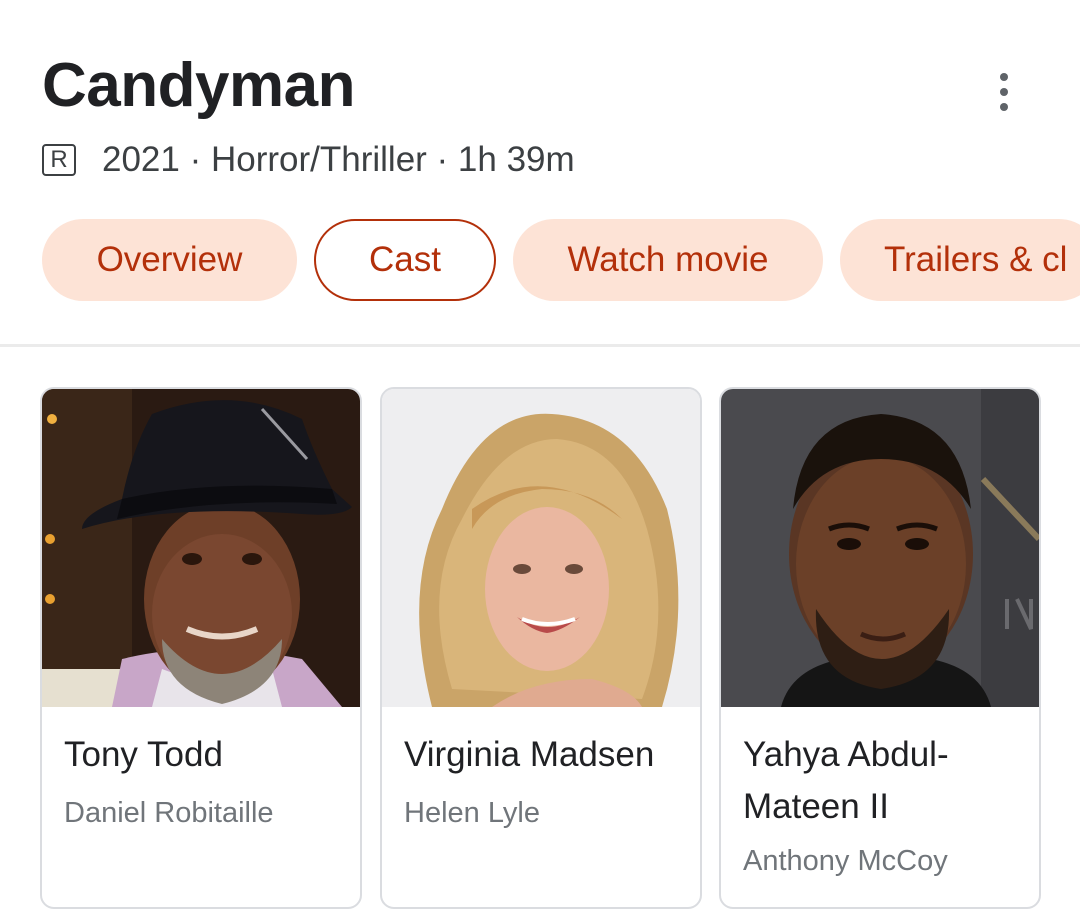  I want to click on meta-text: 2021 · Horror/Thriller · 1h 39m, so click(338, 159).